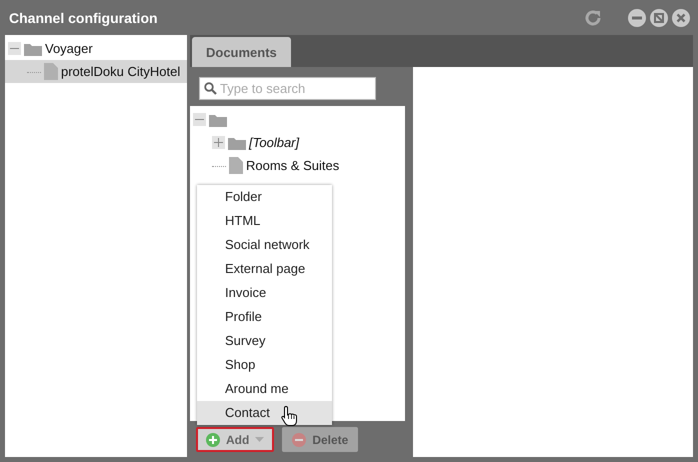 The height and width of the screenshot is (462, 698). Describe the element at coordinates (264, 221) in the screenshot. I see `menu-item: HTML` at that location.